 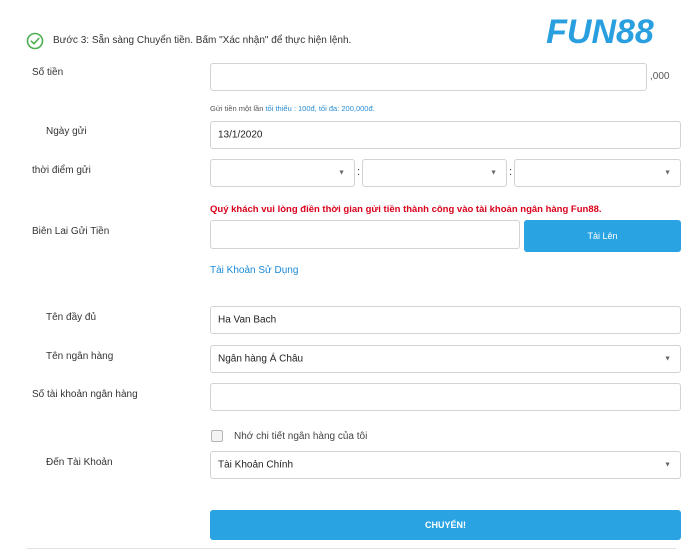 What do you see at coordinates (602, 236) in the screenshot?
I see `upload-button: Tải Lên` at bounding box center [602, 236].